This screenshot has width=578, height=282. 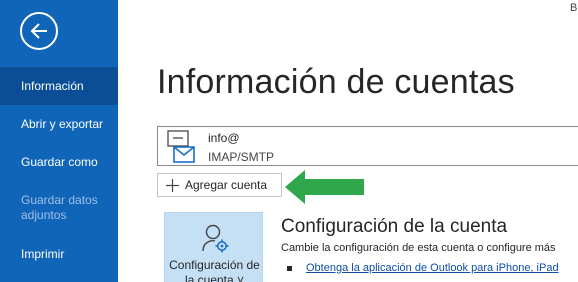 What do you see at coordinates (226, 185) in the screenshot?
I see `add-account-label: Agregar cuenta` at bounding box center [226, 185].